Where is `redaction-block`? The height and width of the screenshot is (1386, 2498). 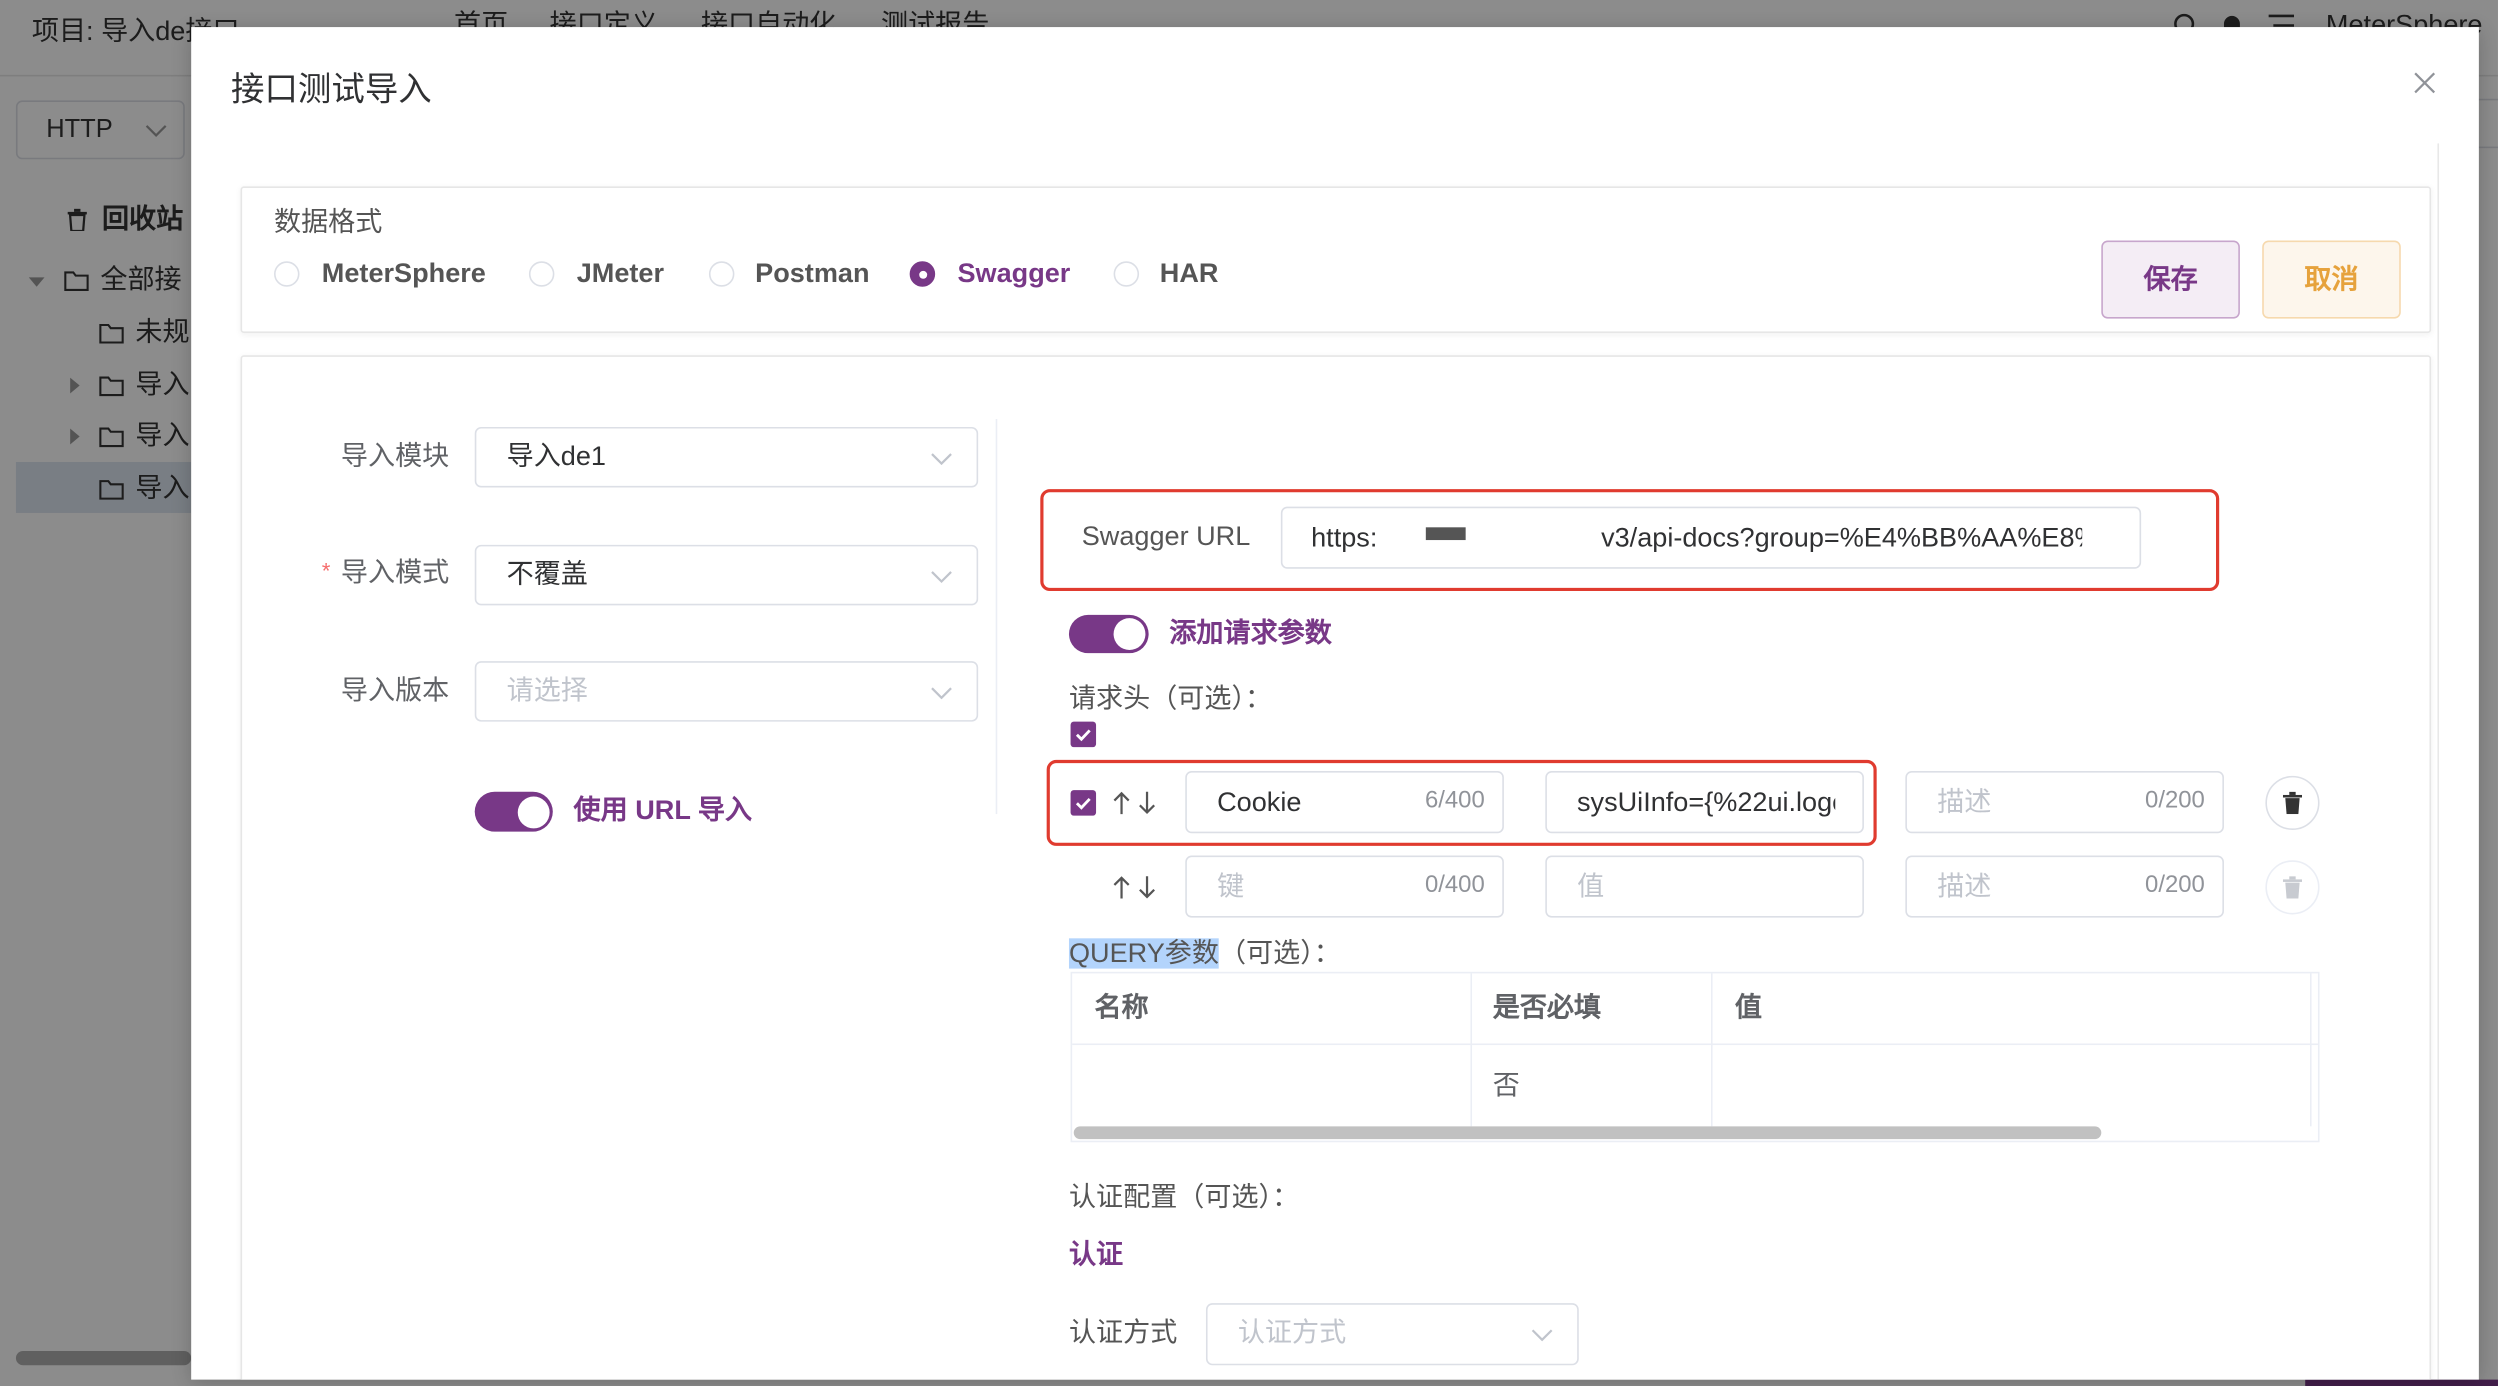 redaction-block is located at coordinates (1445, 534).